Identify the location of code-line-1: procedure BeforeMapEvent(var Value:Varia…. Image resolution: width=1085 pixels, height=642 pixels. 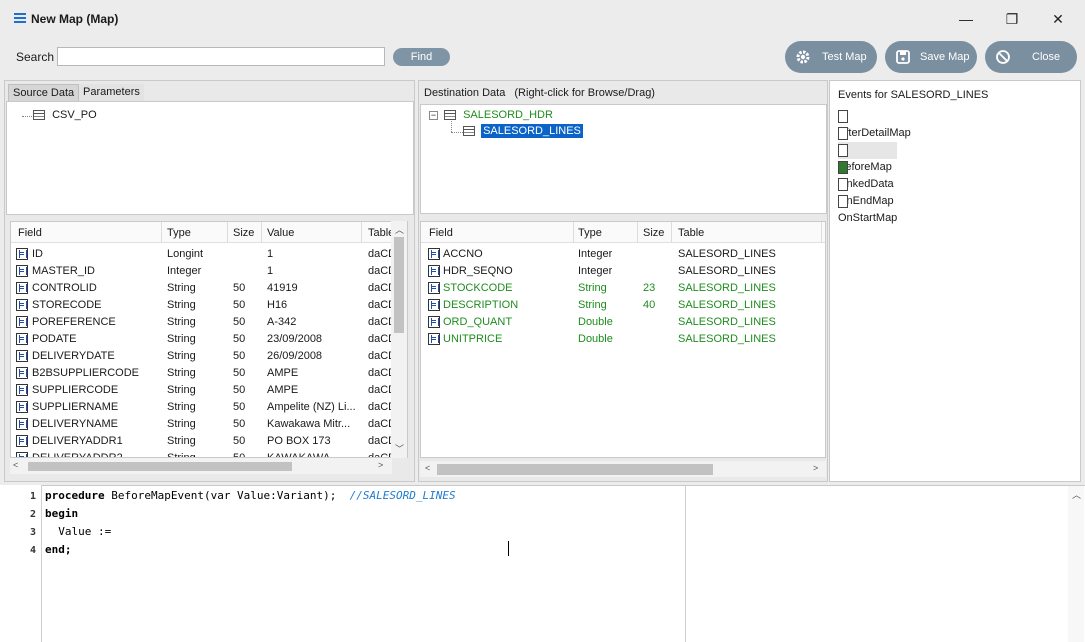
(250, 495).